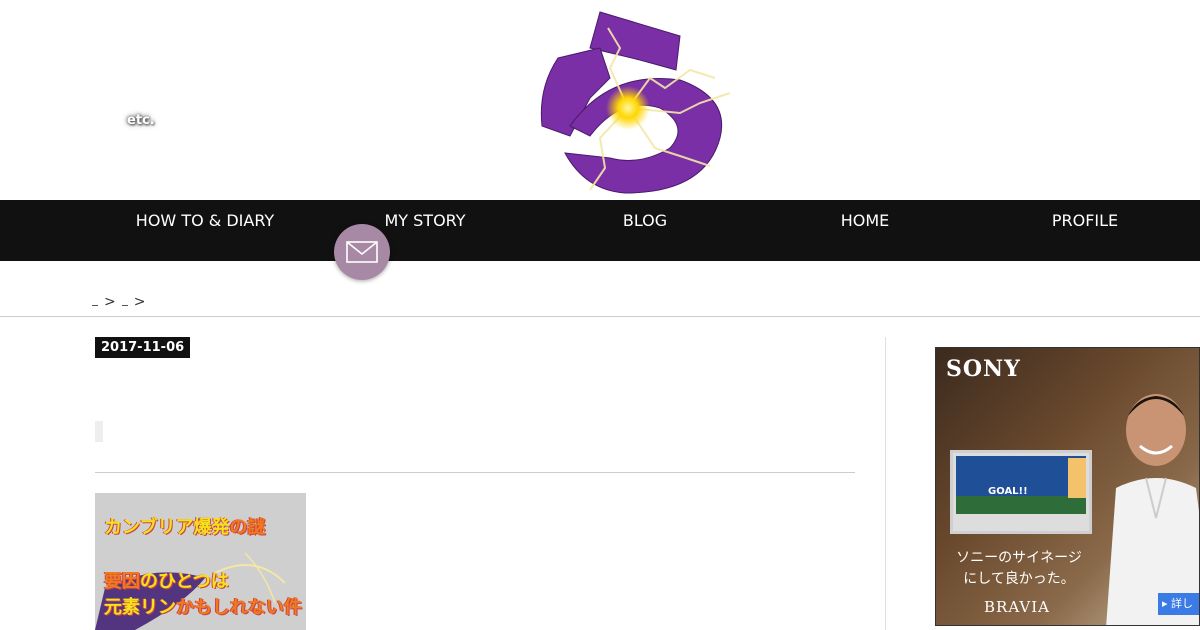 The width and height of the screenshot is (1200, 630). Describe the element at coordinates (1019, 569) in the screenshot. I see `ad-copy: ソニーのサイネージ にして良かった。` at that location.